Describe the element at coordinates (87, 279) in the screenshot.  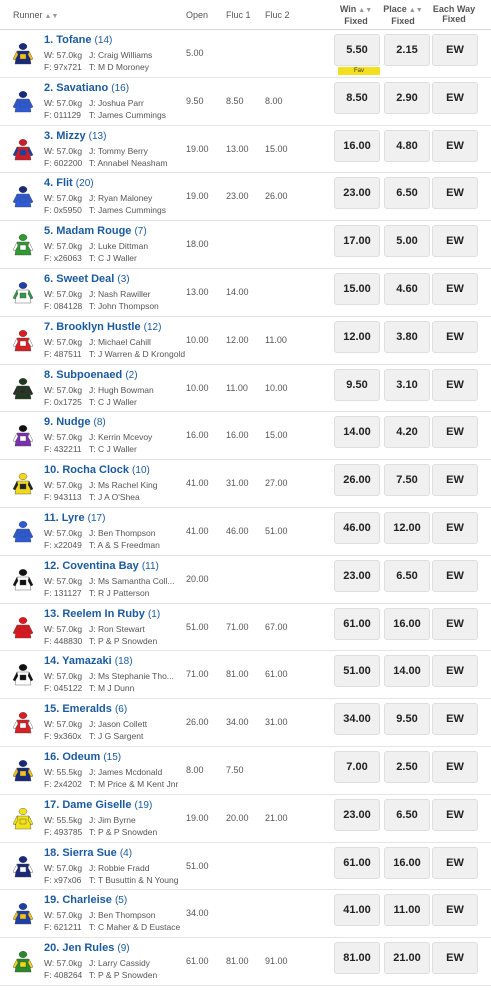
I see `runner-name-link: 6. Sweet Deal (3)` at that location.